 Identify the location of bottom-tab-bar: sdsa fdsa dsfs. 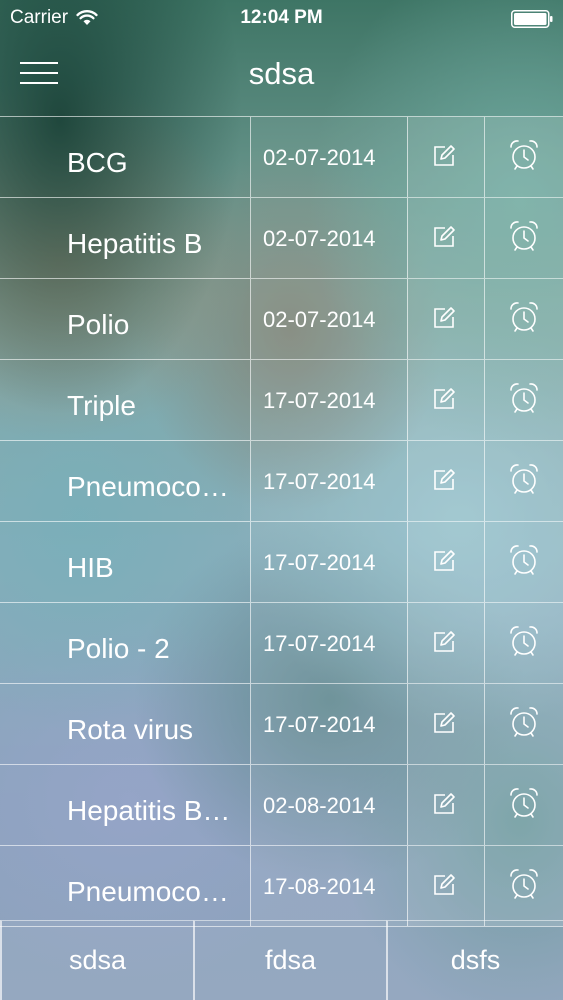
(281, 960).